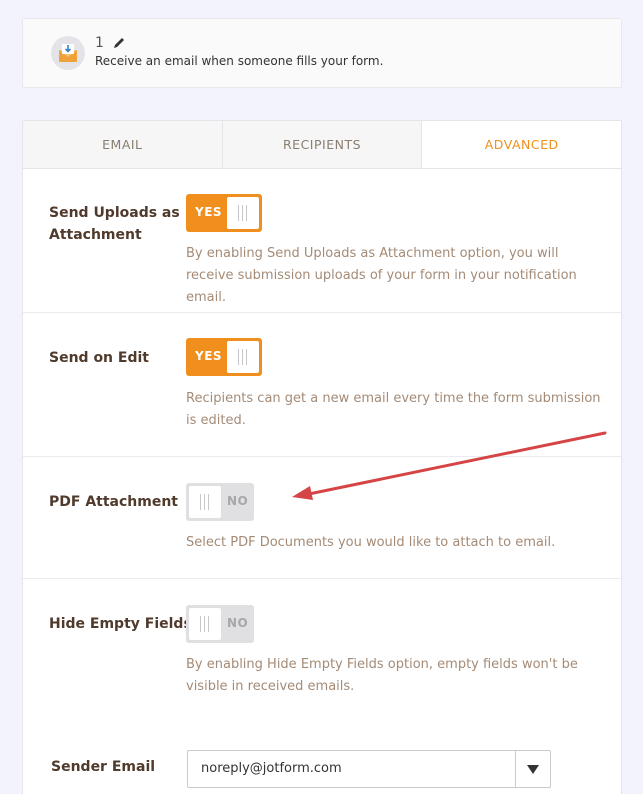  I want to click on tab-advanced: ADVANCED, so click(522, 144).